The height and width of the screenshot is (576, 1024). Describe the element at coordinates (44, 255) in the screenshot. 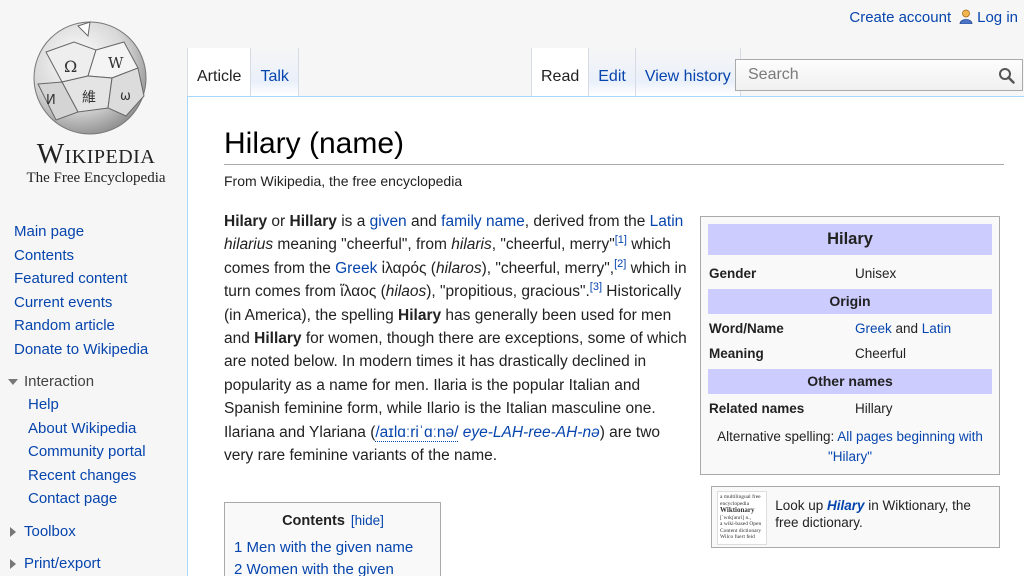

I see `sidebar-item-contents: Contents` at that location.